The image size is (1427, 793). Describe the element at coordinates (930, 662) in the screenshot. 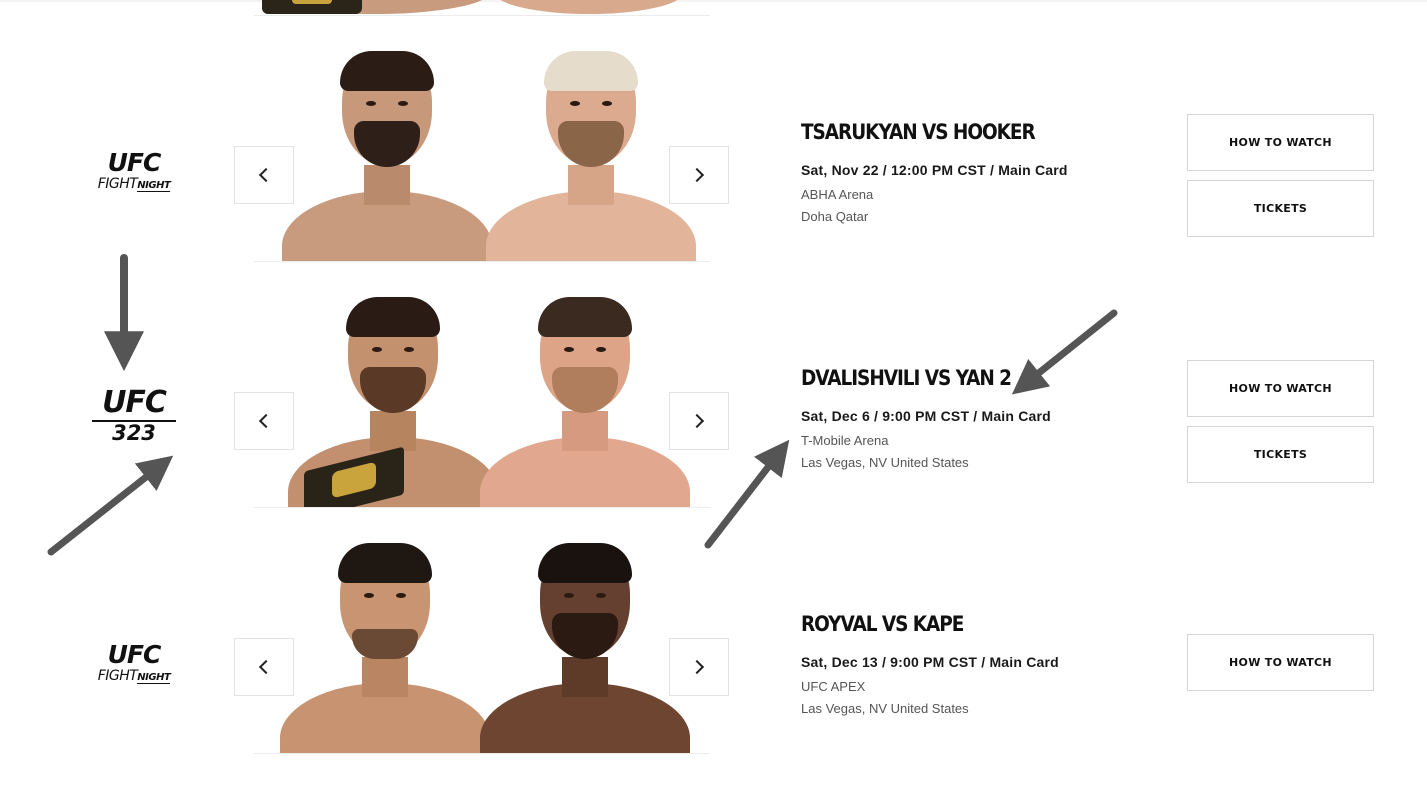

I see `event-date: Sat, Dec 13 / 9:00 PM CST / Main Card` at that location.